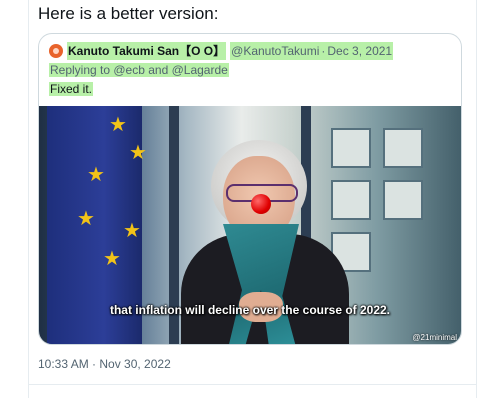 The image size is (488, 398). What do you see at coordinates (104, 364) in the screenshot?
I see `tweet-timestamp: 10:33 AM · Nov 30, 2022` at bounding box center [104, 364].